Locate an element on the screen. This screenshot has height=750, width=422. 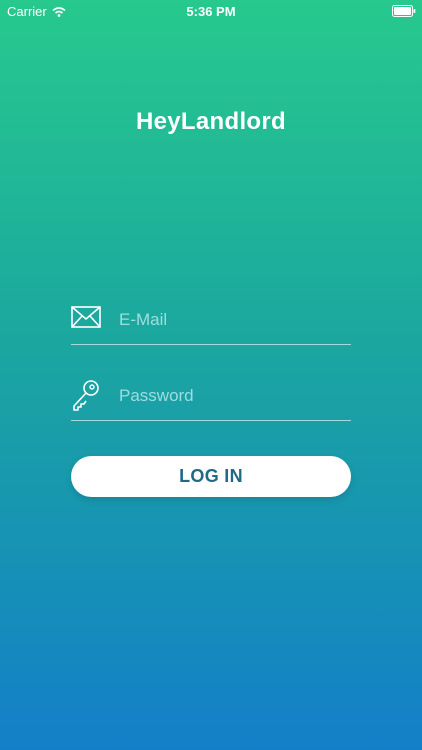
status-time: 5:36 PM is located at coordinates (211, 11).